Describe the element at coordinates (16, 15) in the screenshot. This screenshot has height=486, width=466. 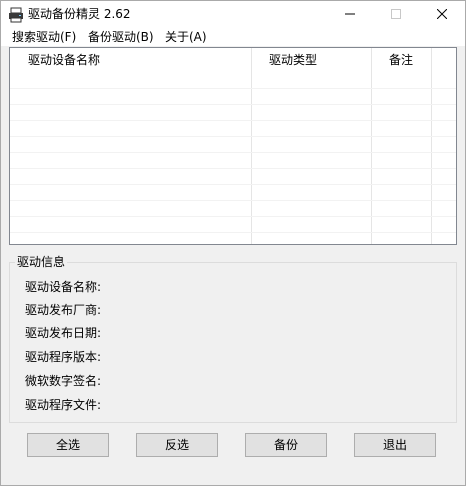
I see `printer-drive-icon` at that location.